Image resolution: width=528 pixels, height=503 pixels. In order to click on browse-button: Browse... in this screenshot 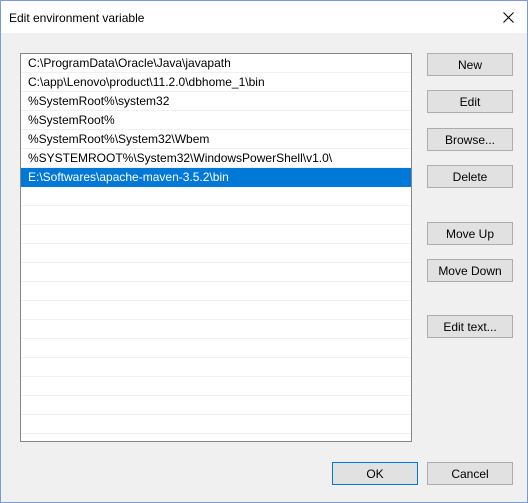, I will do `click(470, 139)`.